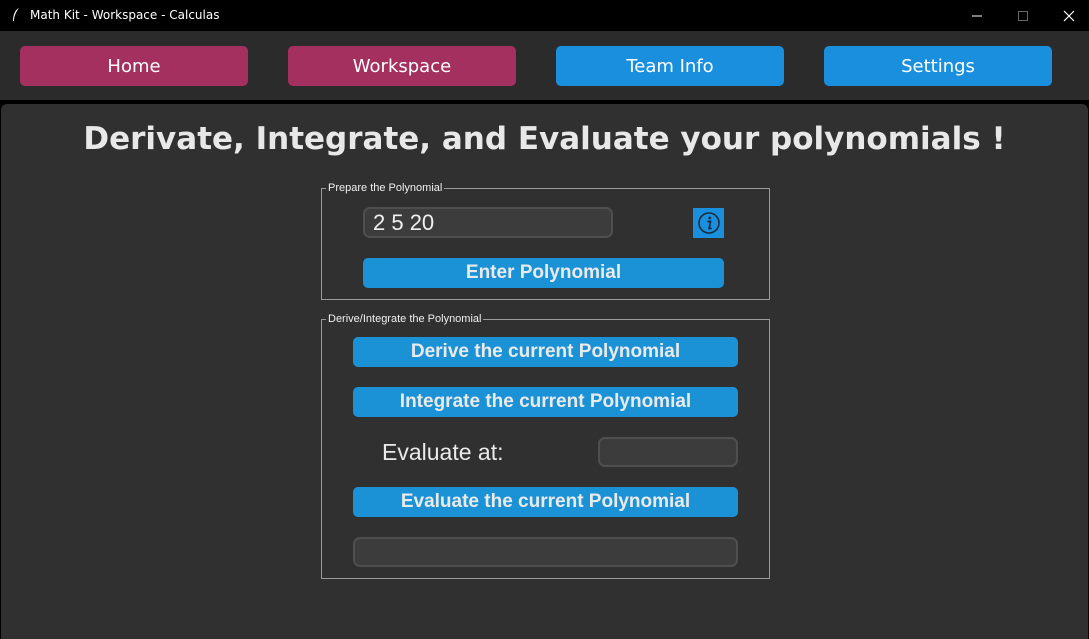 Image resolution: width=1089 pixels, height=639 pixels. What do you see at coordinates (1067, 15) in the screenshot?
I see `close-icon` at bounding box center [1067, 15].